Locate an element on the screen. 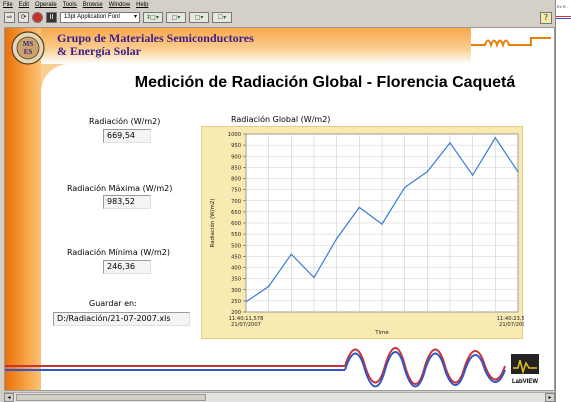 The height and width of the screenshot is (402, 571). horizontal-scrollbar: ◂ ▸ is located at coordinates (279, 397).